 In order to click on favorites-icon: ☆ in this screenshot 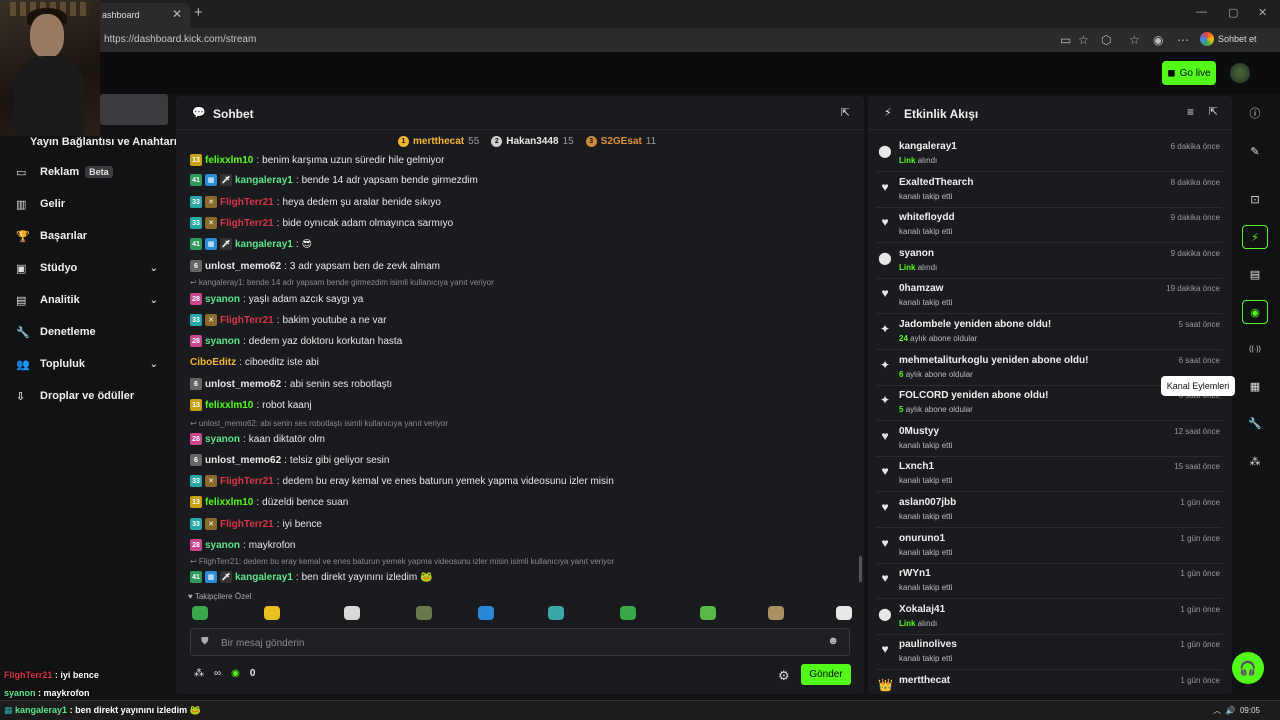, I will do `click(1134, 40)`.